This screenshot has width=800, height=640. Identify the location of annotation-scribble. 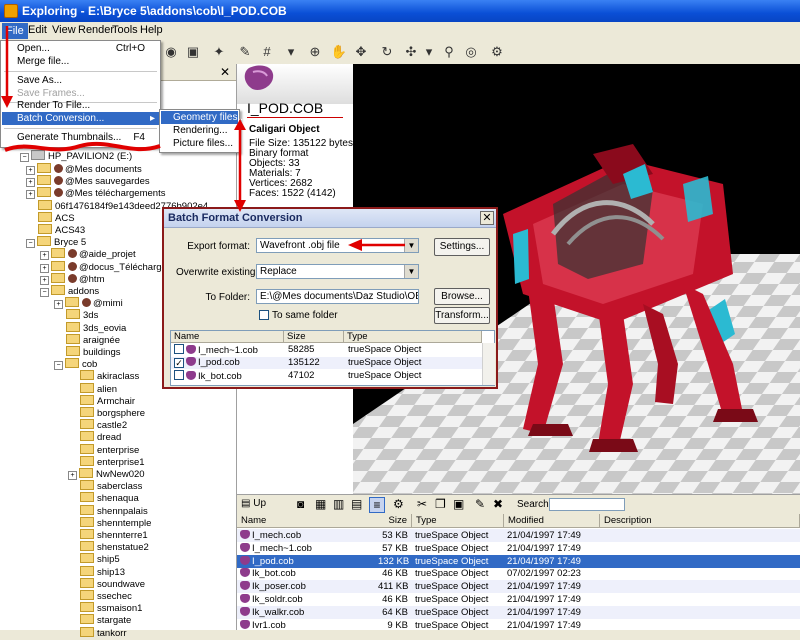
(82, 146).